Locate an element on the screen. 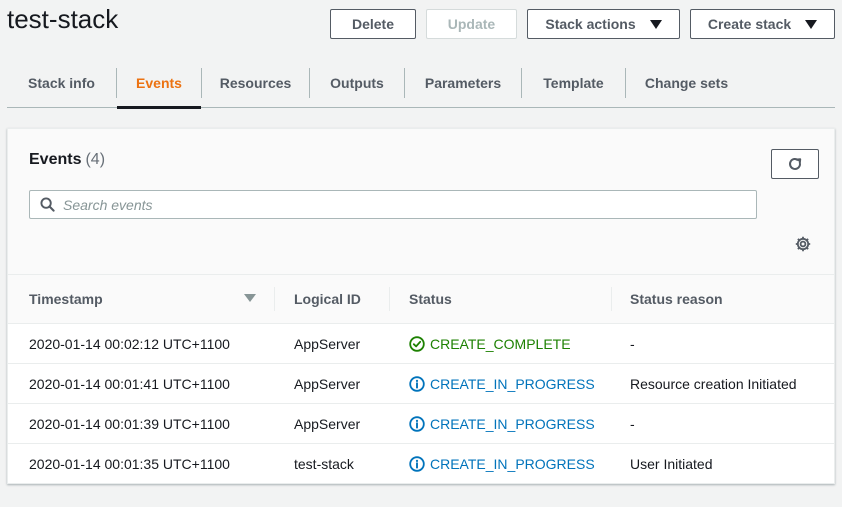  refresh-icon is located at coordinates (795, 163).